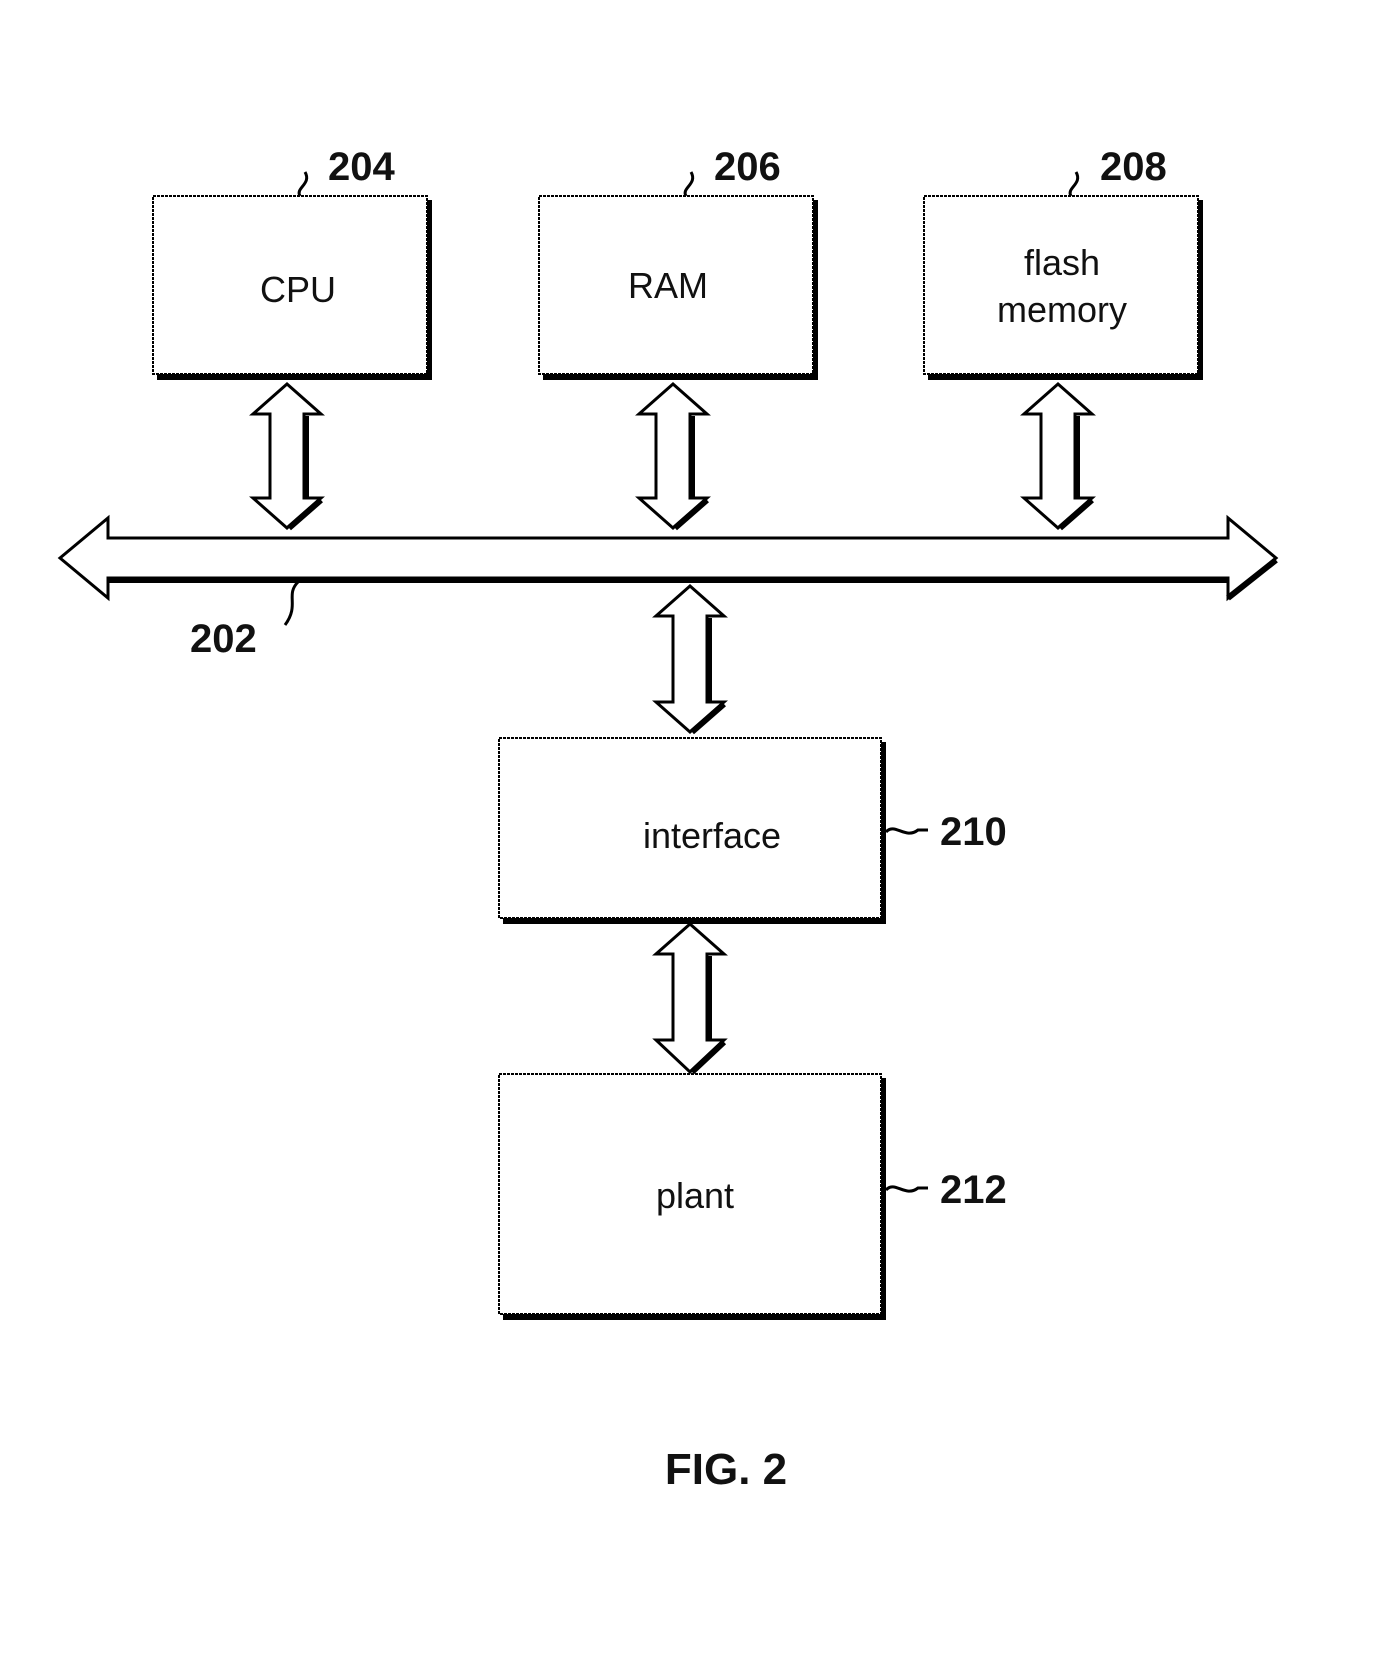 This screenshot has width=1377, height=1654. I want to click on cpu-block: CPU, so click(292, 287).